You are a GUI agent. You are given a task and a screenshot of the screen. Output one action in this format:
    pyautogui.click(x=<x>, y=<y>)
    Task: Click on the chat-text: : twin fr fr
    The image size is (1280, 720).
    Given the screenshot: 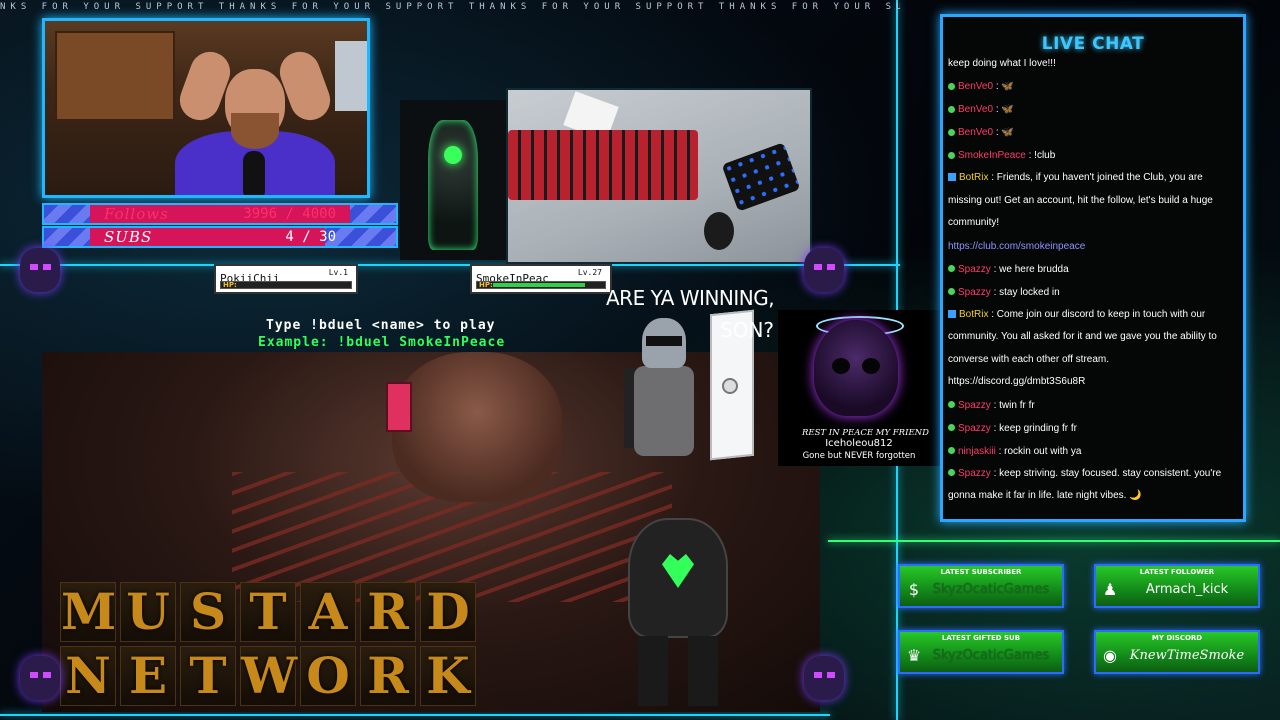 What is the action you would take?
    pyautogui.click(x=1012, y=405)
    